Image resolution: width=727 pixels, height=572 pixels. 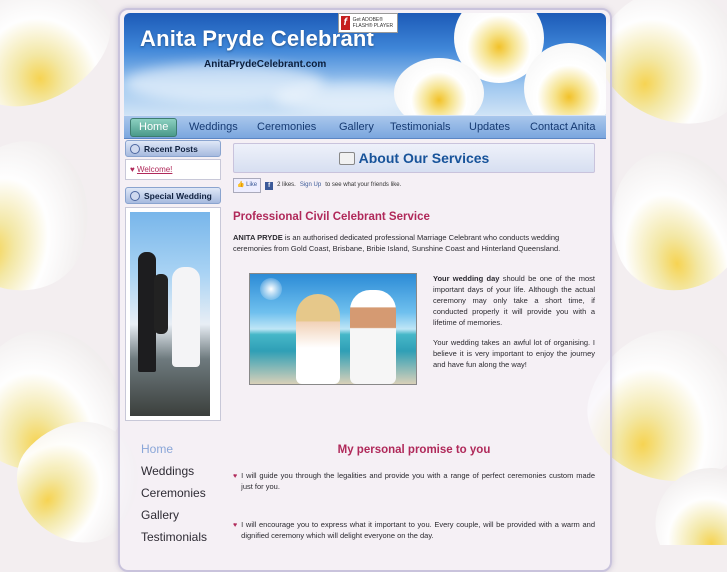 I want to click on flash-player-badge: f Get ADOBE® FLASH® PLAYER, so click(x=368, y=23).